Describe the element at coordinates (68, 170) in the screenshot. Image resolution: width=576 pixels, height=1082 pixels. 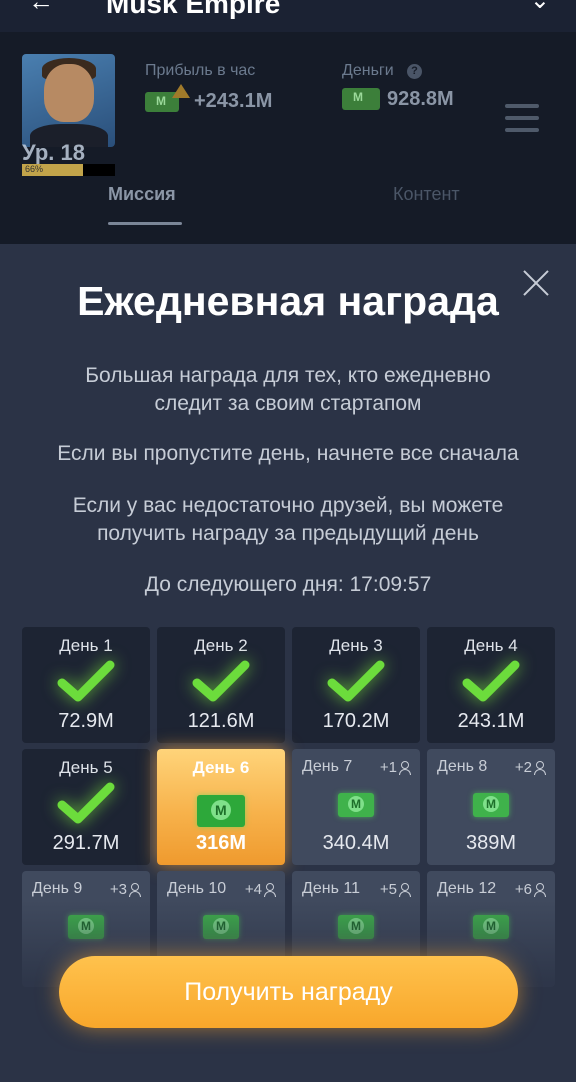
I see `level-progress-bar: 66%` at that location.